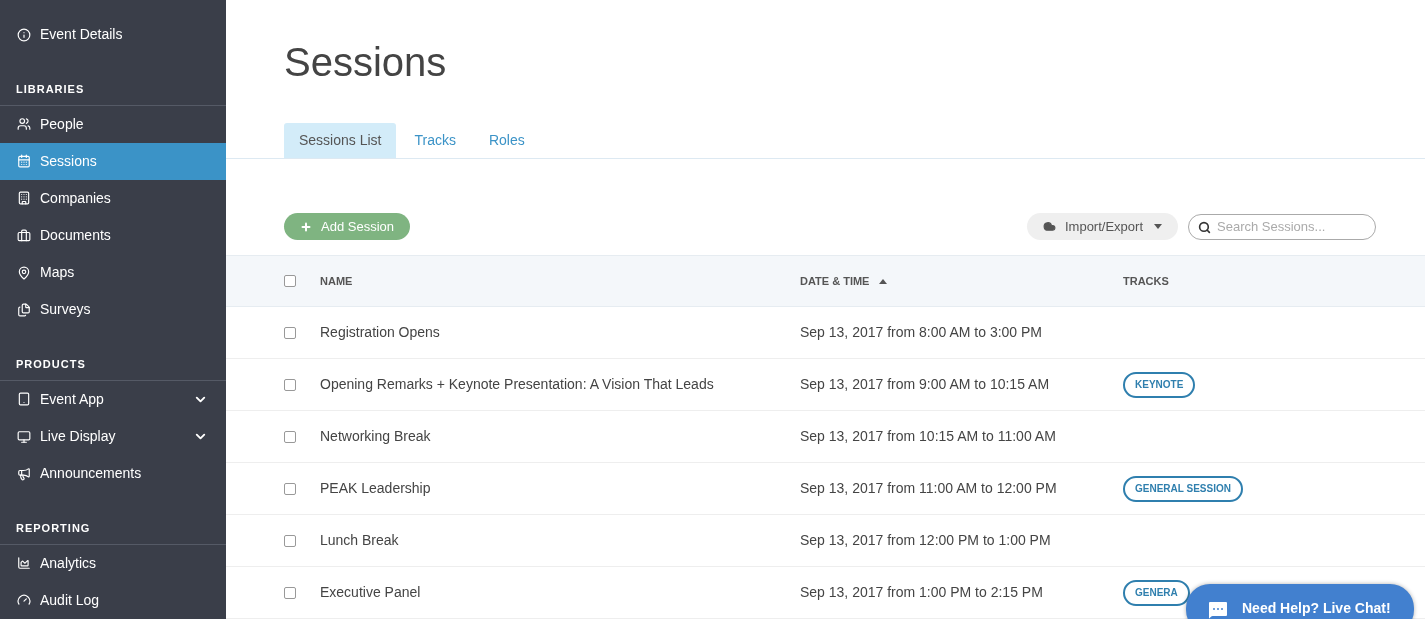  What do you see at coordinates (925, 384) in the screenshot?
I see `table-cell-text: Sep 13, 2017 from 9:00 AM to 10:15 AM` at bounding box center [925, 384].